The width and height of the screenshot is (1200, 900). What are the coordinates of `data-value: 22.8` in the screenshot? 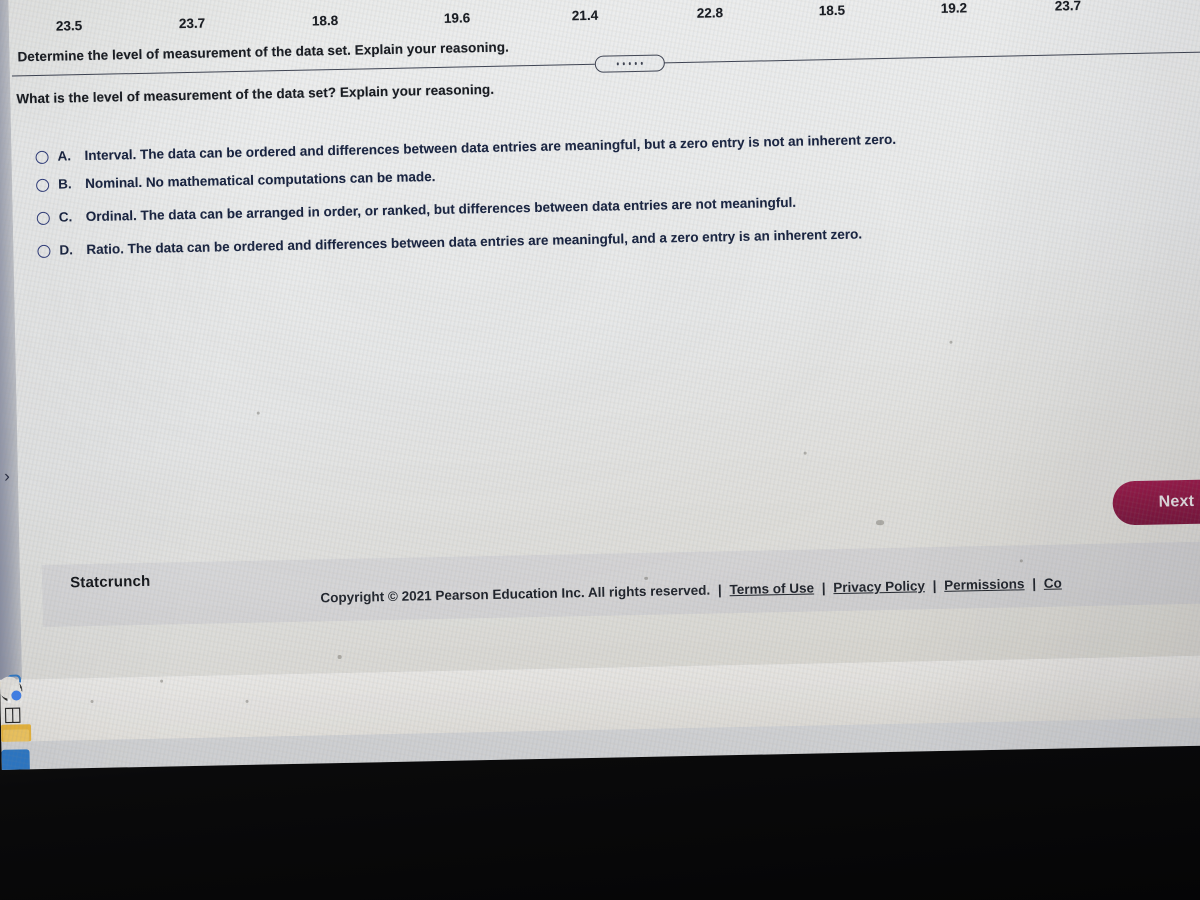 It's located at (710, 13).